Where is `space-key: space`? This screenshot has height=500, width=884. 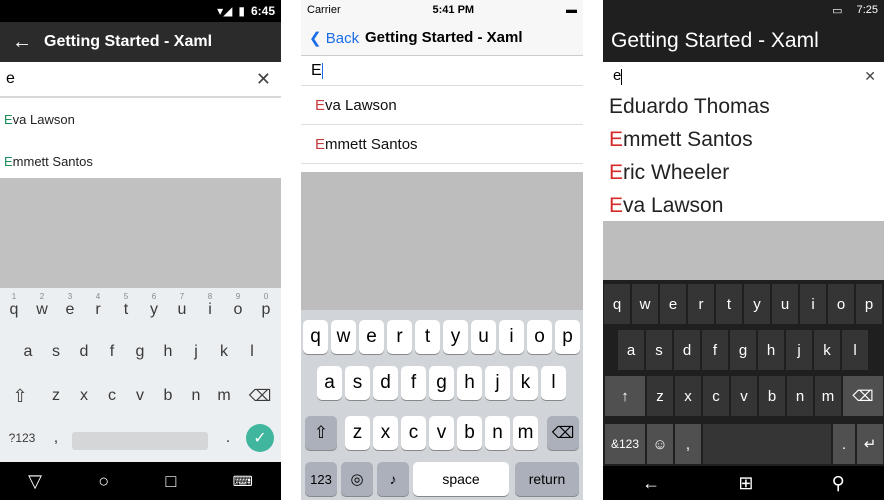
space-key: space is located at coordinates (461, 479).